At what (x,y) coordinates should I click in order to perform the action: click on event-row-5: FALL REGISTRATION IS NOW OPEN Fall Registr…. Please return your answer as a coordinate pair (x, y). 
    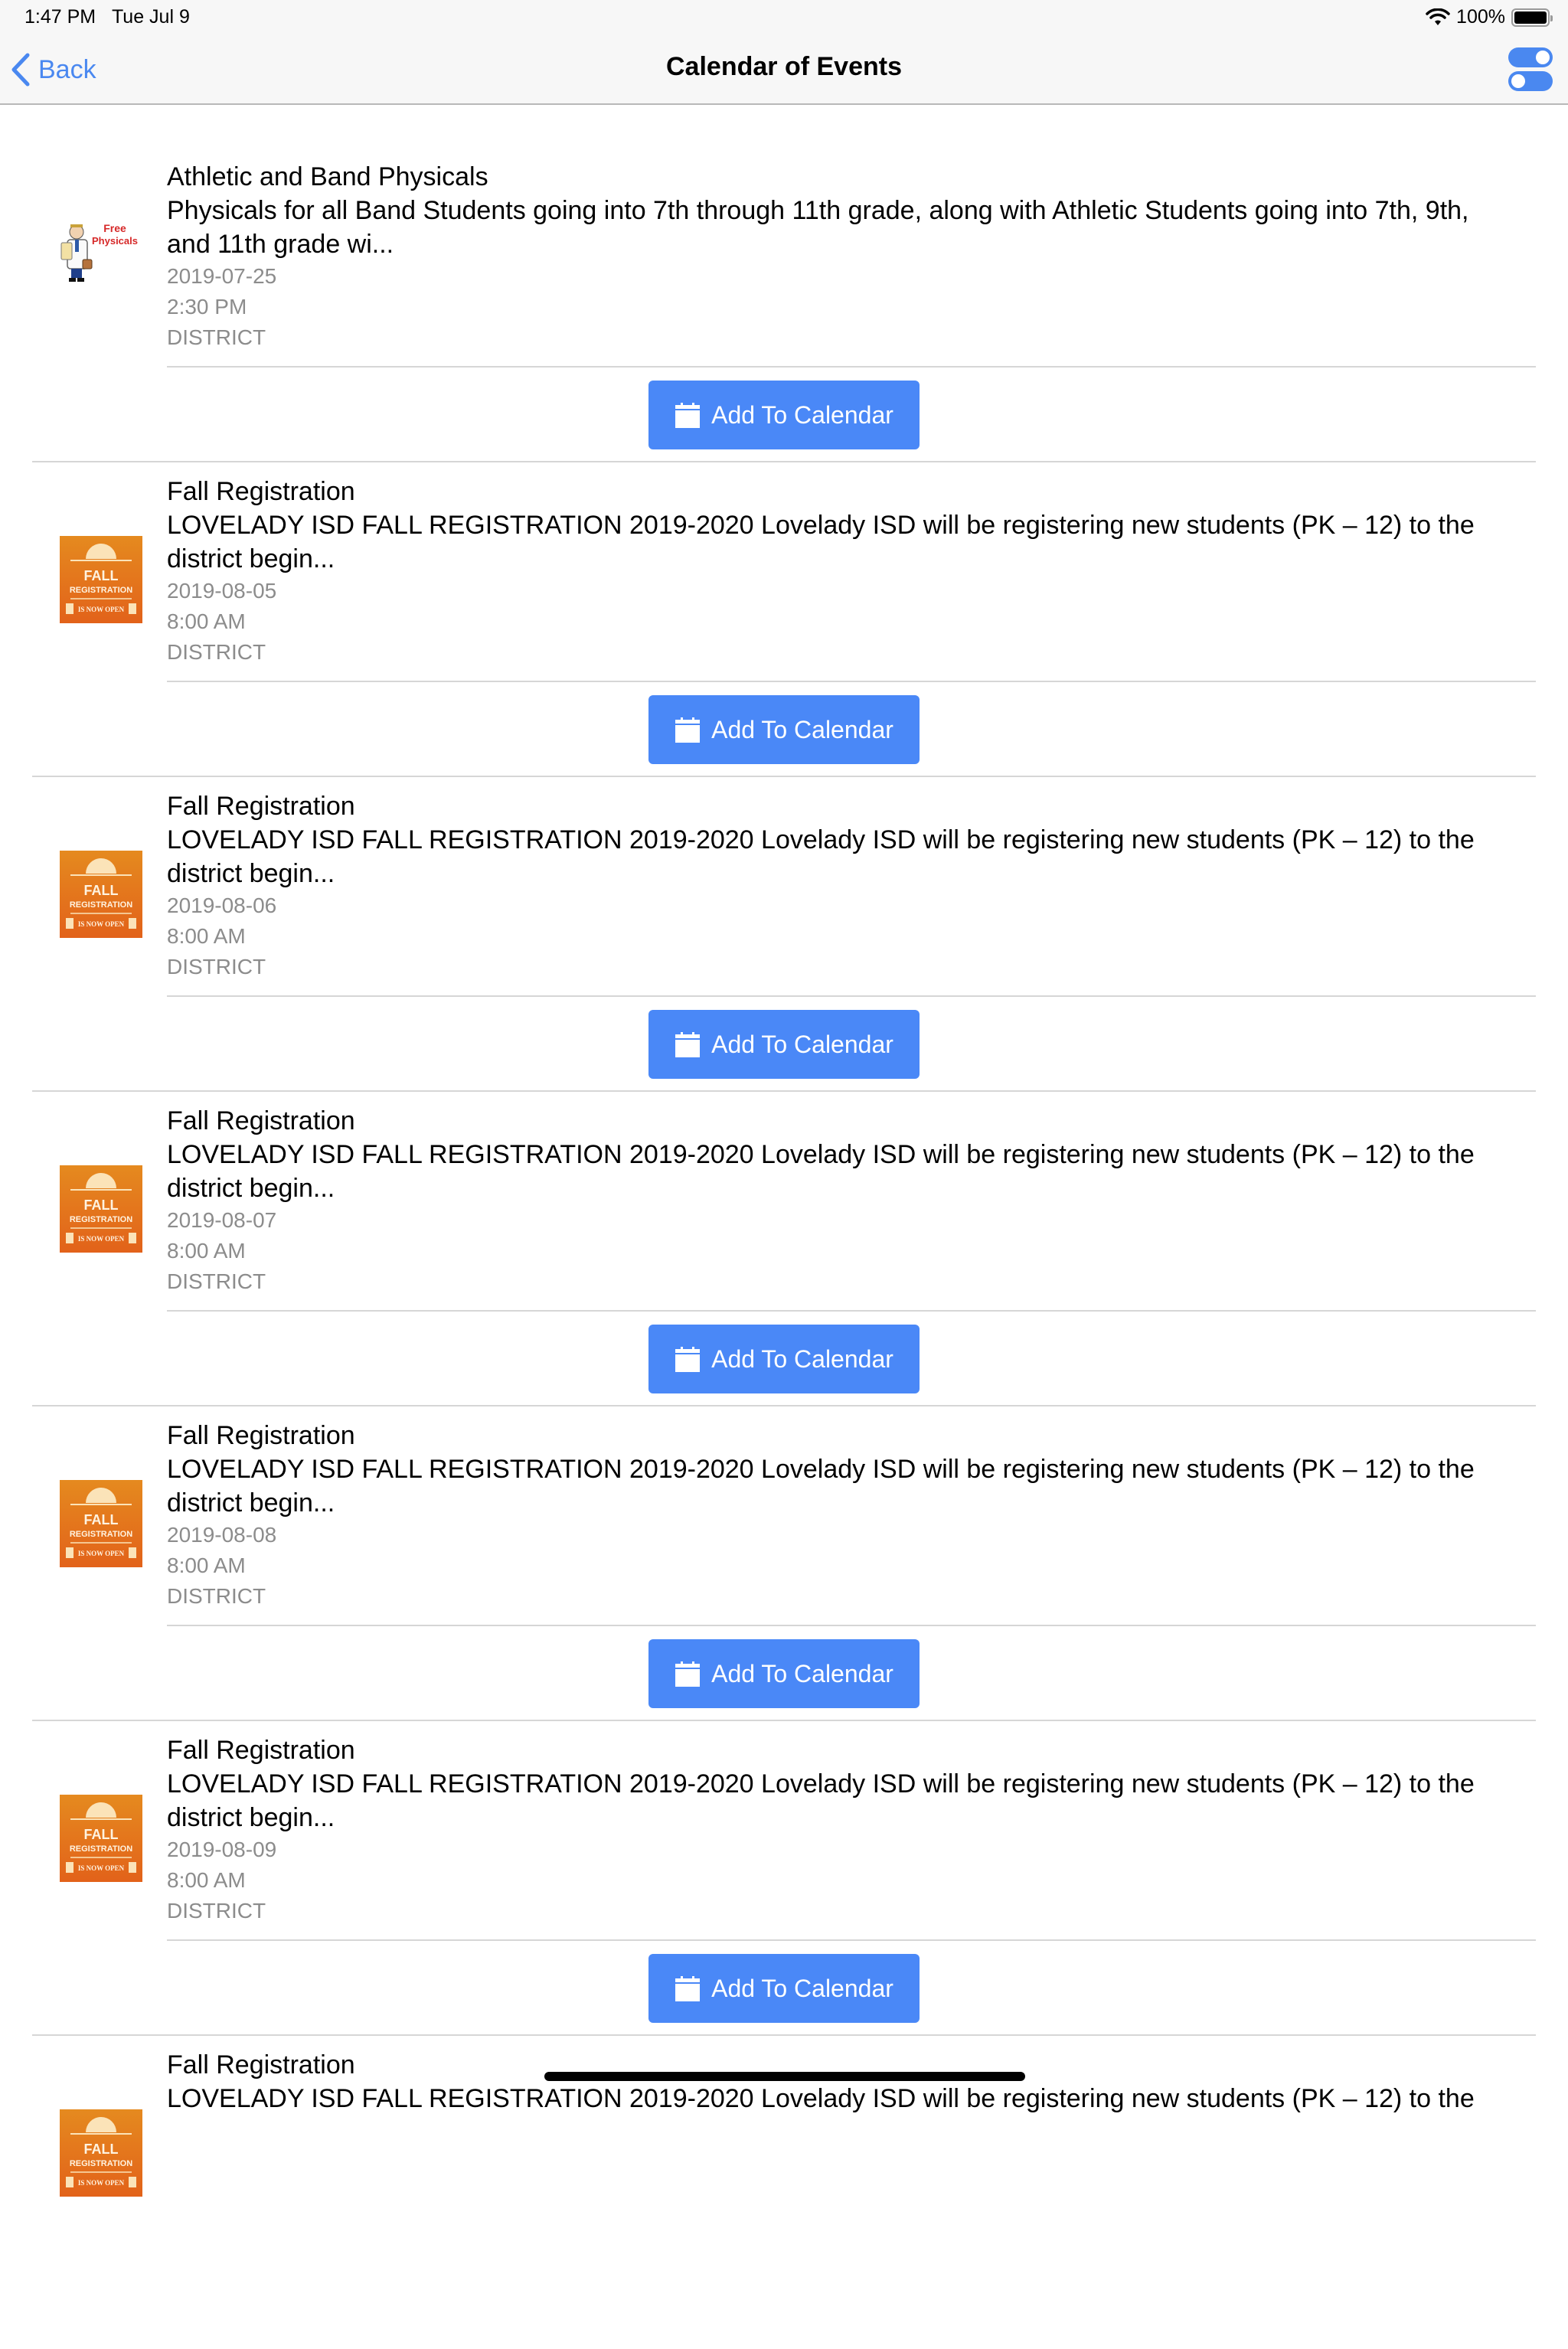
    Looking at the image, I should click on (784, 1562).